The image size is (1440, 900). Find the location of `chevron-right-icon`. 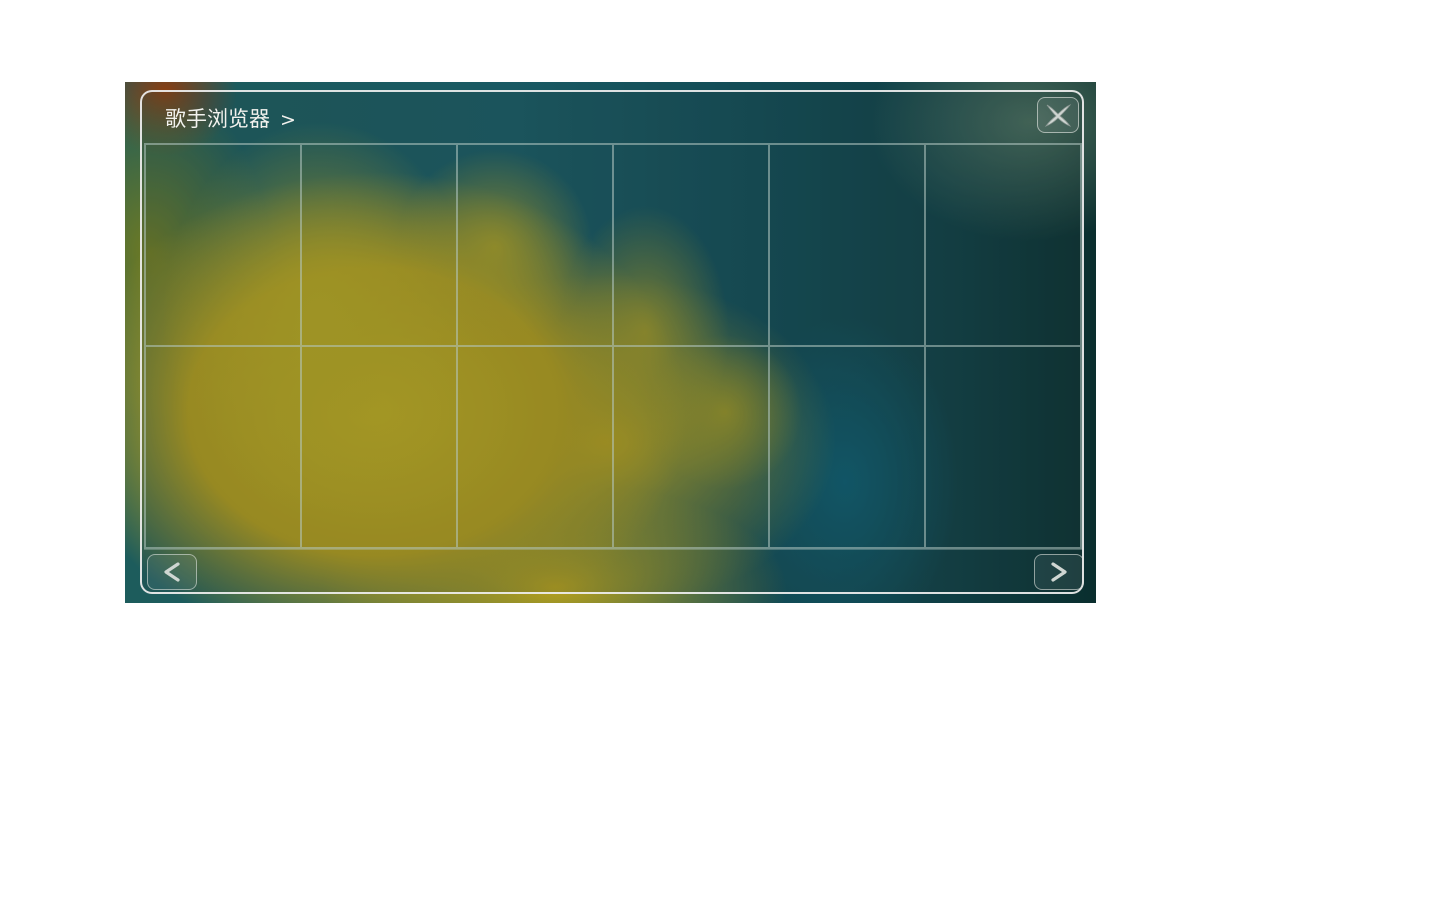

chevron-right-icon is located at coordinates (1059, 572).